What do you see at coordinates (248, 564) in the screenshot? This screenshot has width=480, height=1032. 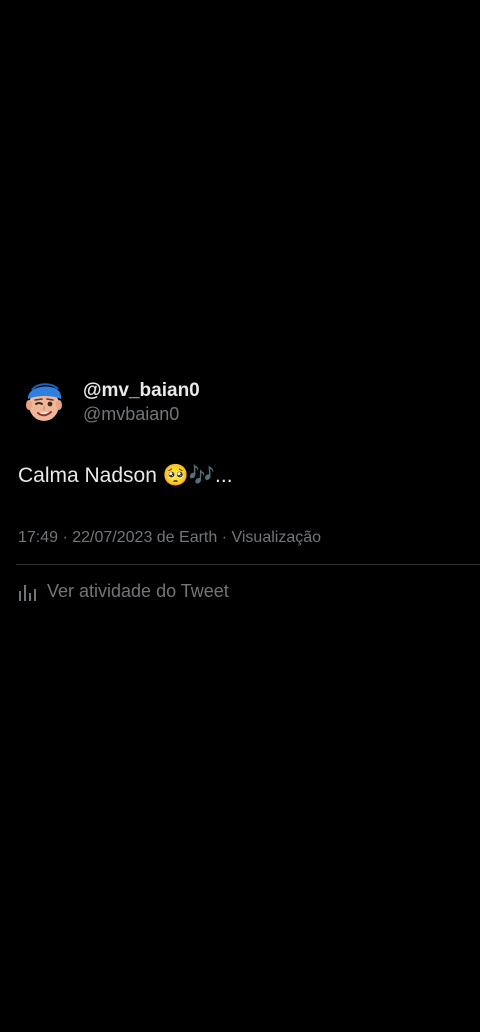 I see `divider` at bounding box center [248, 564].